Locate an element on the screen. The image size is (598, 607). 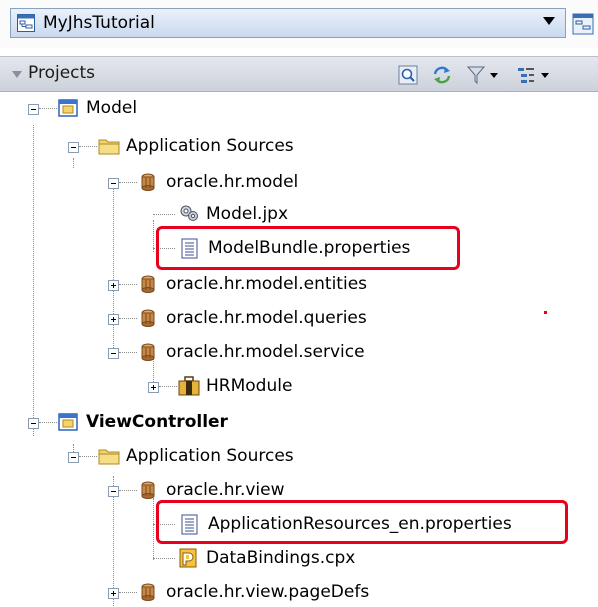
tree-node-label: DataBindings.cpx is located at coordinates (281, 558).